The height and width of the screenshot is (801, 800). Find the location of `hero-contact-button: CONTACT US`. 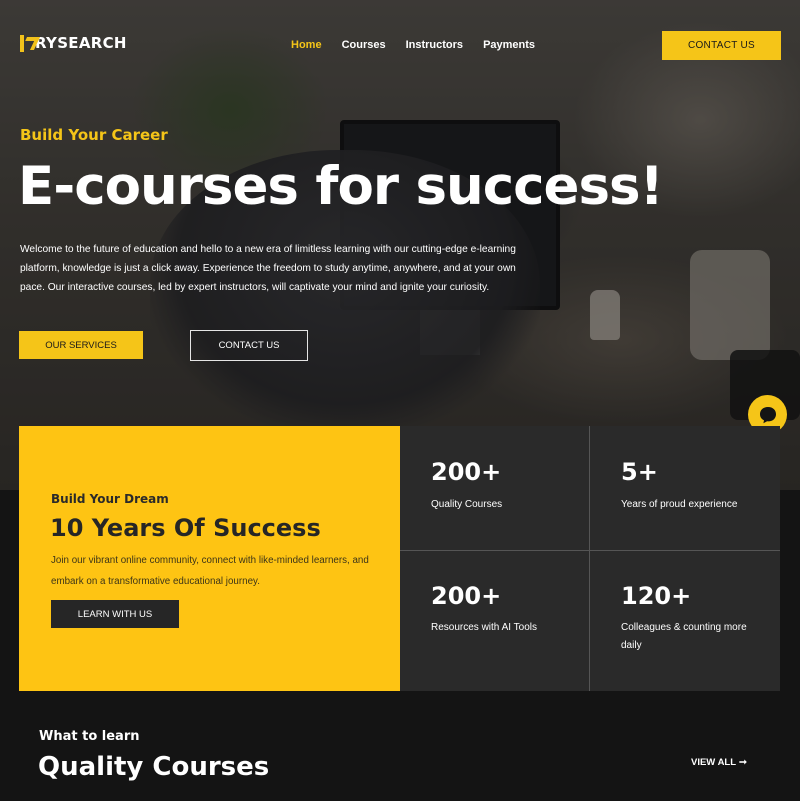

hero-contact-button: CONTACT US is located at coordinates (249, 345).